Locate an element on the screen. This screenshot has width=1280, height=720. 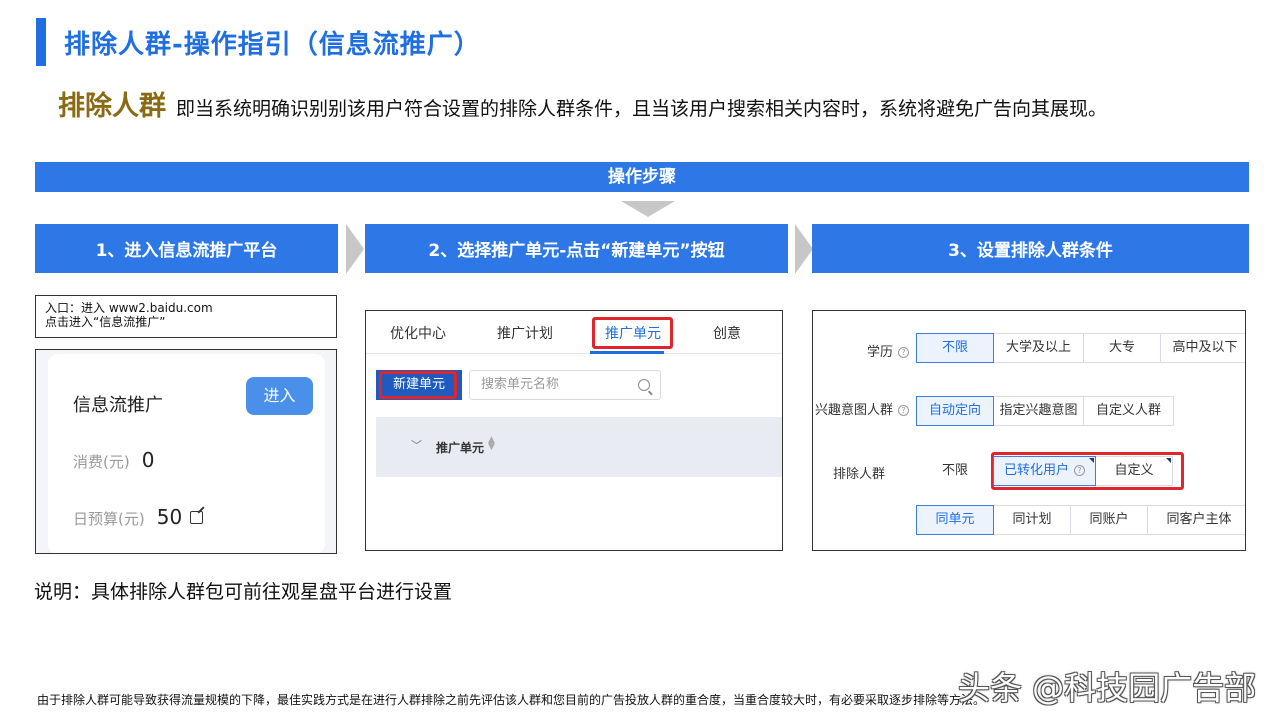
scope-option-same-plan: 同计划 is located at coordinates (1032, 520).